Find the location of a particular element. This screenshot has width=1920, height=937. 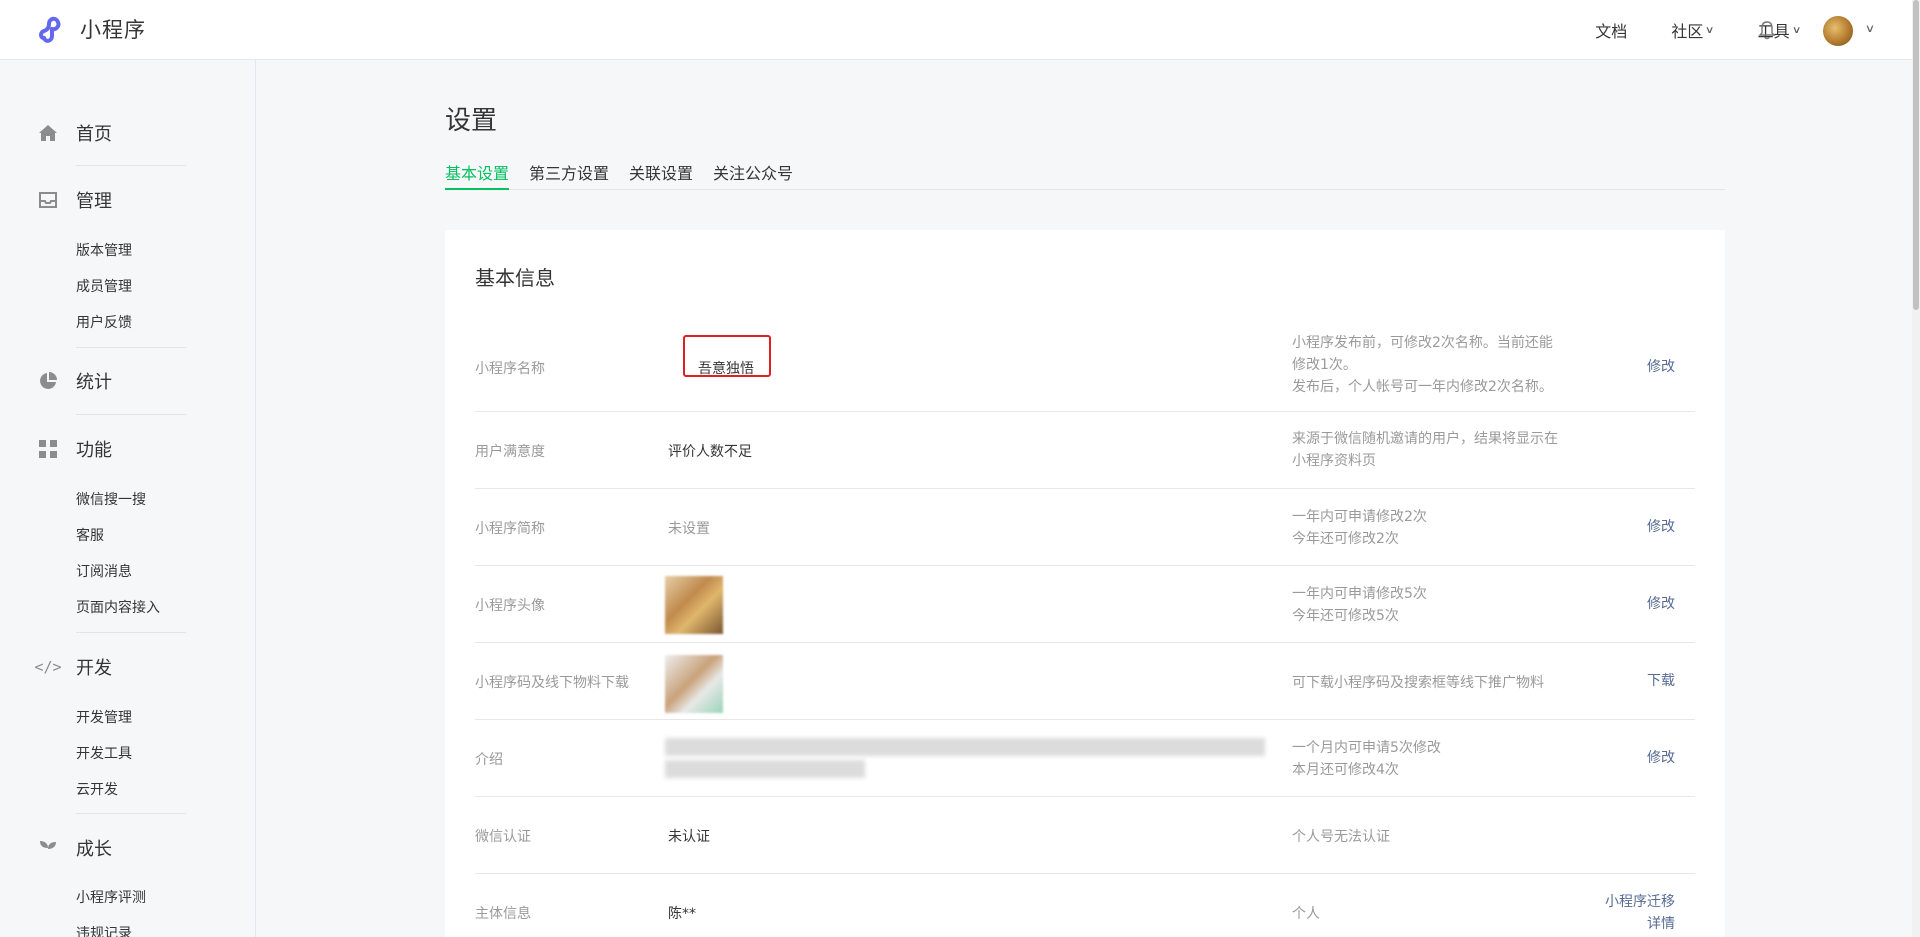

tab-related: 关联设置 is located at coordinates (661, 175).